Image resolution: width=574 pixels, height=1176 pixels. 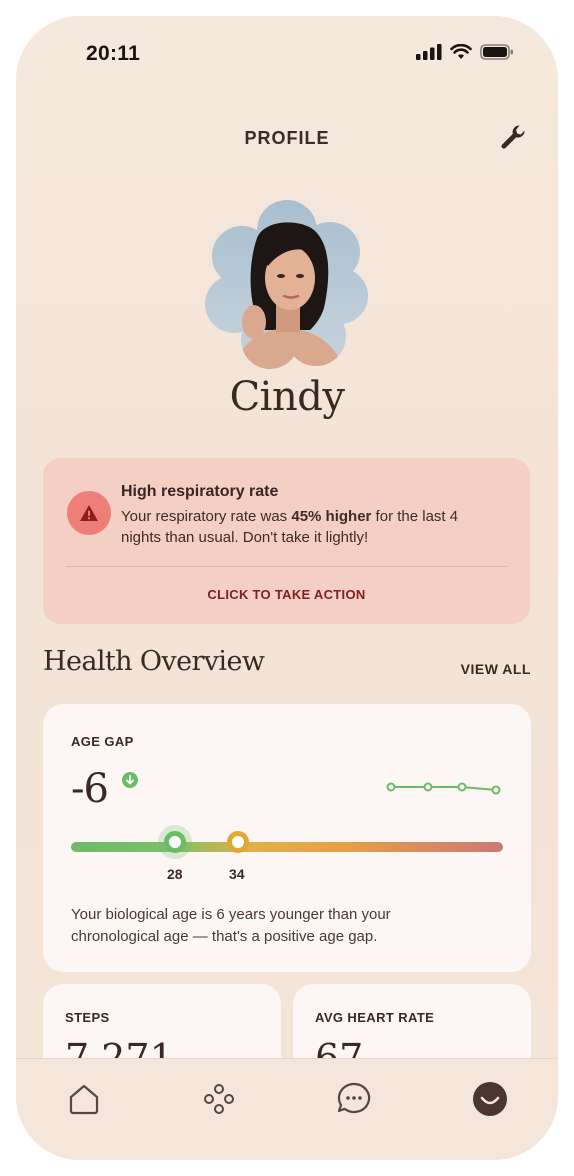 I want to click on warning-icon, so click(x=89, y=513).